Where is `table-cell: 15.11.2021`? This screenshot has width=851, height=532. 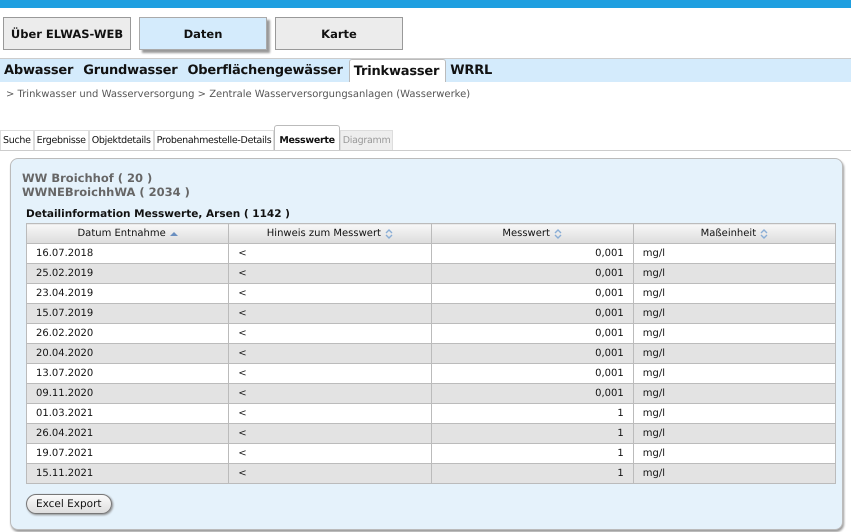
table-cell: 15.11.2021 is located at coordinates (127, 474).